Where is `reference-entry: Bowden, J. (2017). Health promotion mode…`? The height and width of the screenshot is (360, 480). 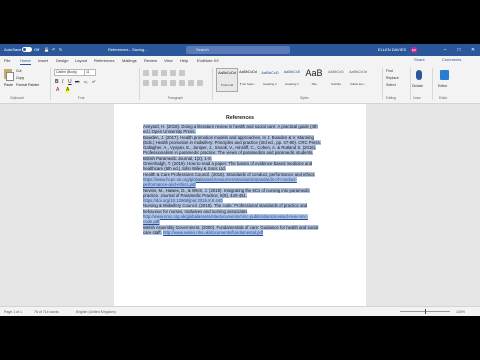
reference-entry: Bowden, J. (2017). Health promotion mode… is located at coordinates (232, 140).